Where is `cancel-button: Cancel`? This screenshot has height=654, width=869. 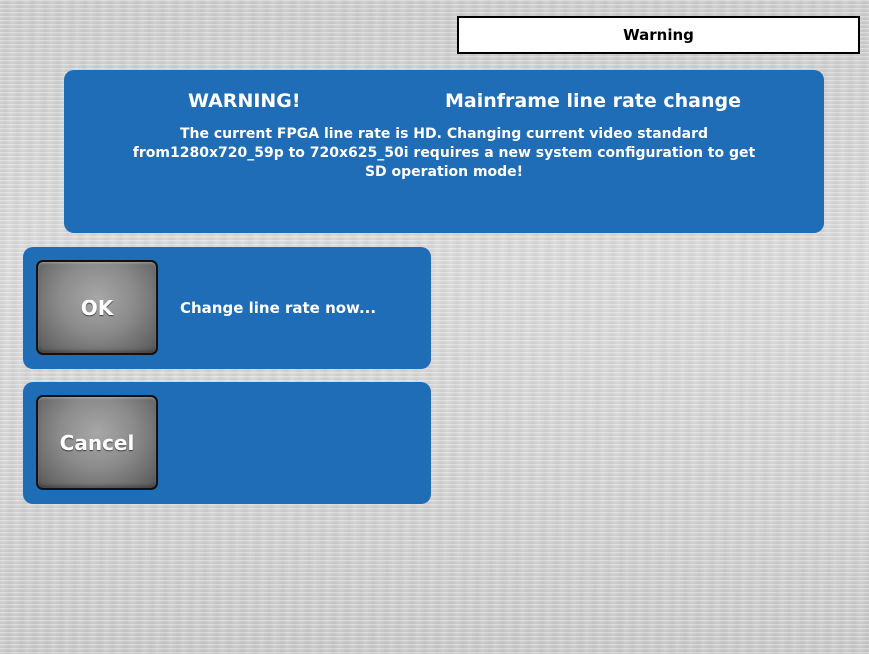
cancel-button: Cancel is located at coordinates (97, 442).